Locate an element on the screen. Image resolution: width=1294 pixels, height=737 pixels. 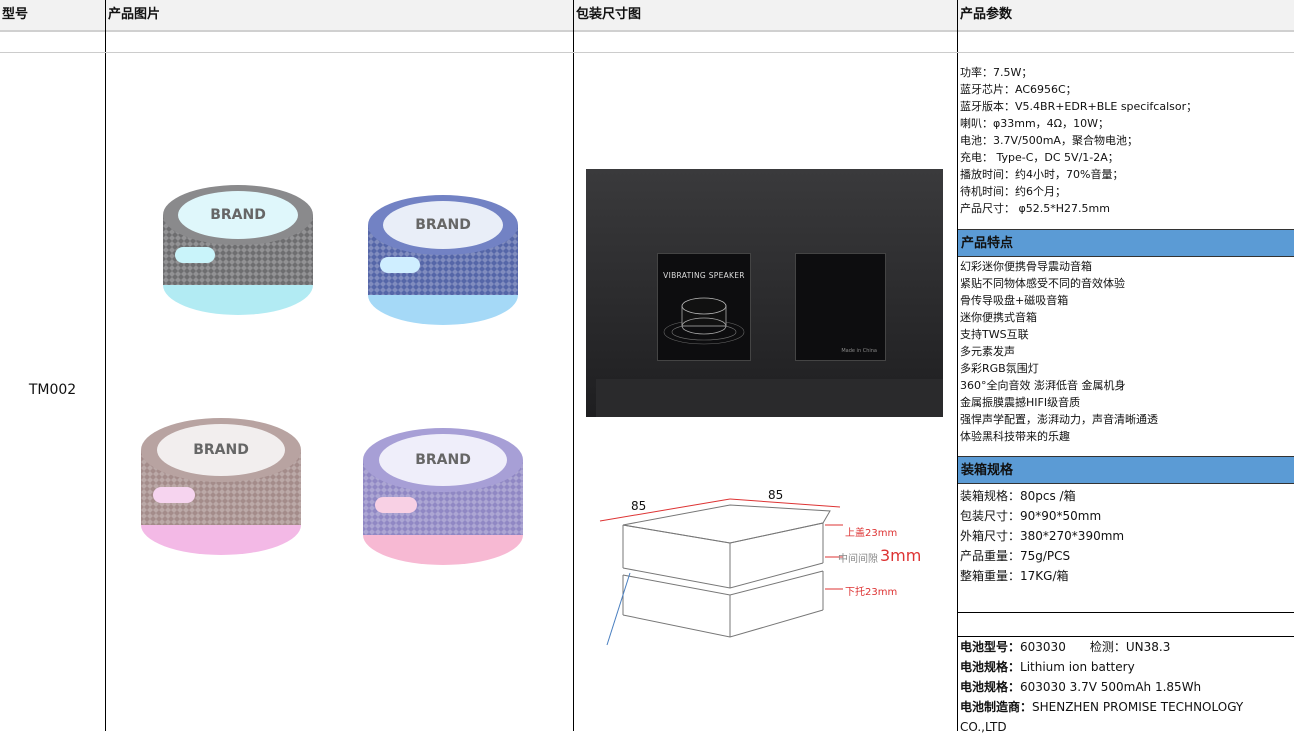
speaker-lavender: BRAND is located at coordinates (443, 496).